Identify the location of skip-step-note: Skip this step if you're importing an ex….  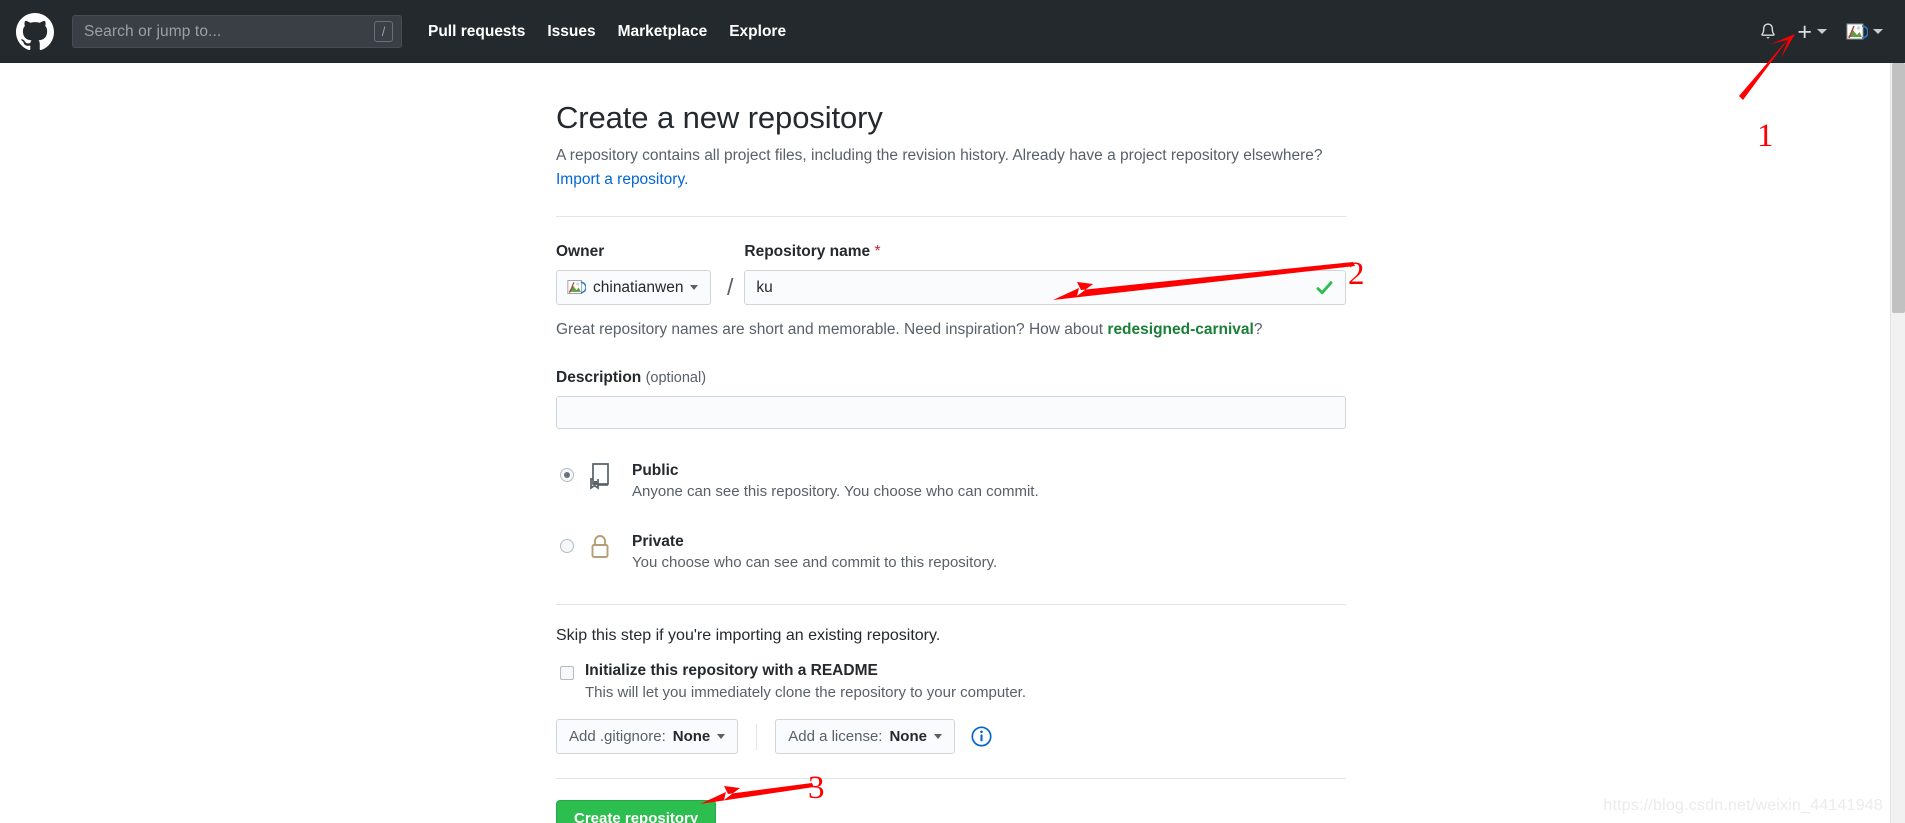
(748, 636).